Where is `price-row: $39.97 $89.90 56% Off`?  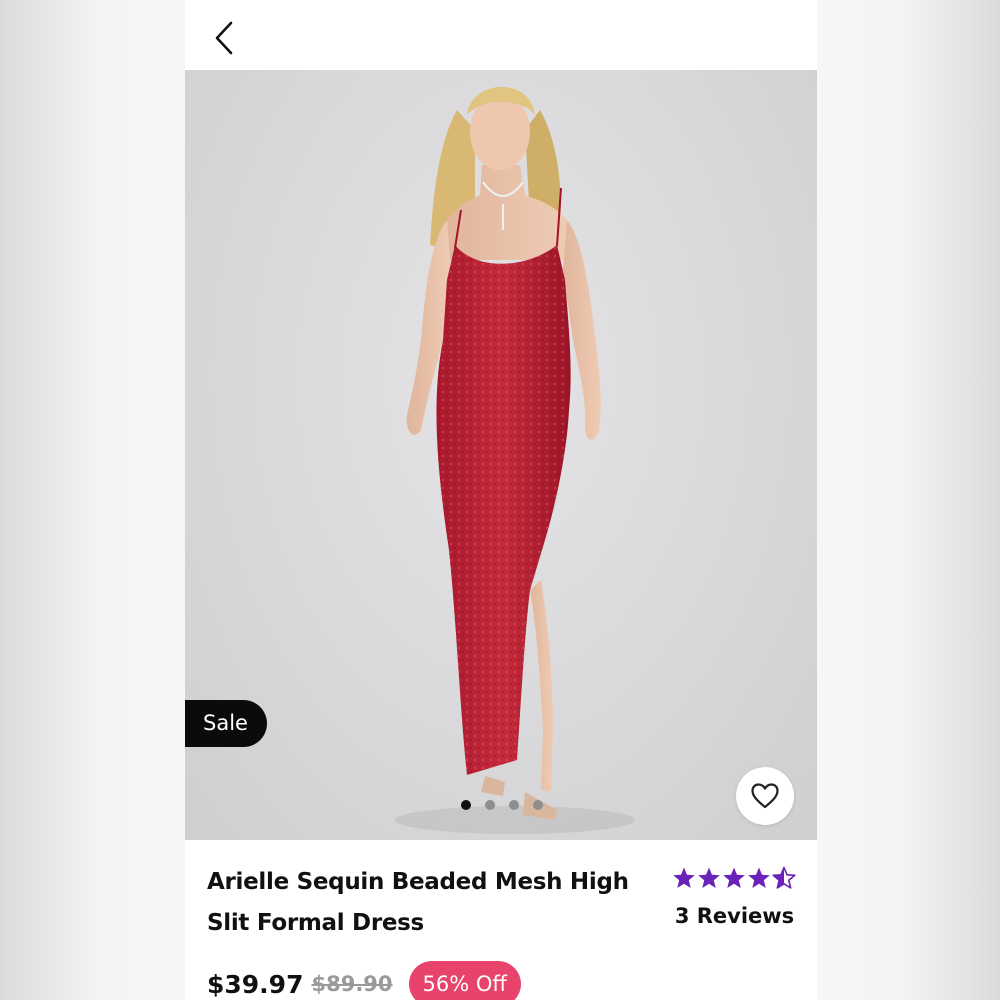
price-row: $39.97 $89.90 56% Off is located at coordinates (364, 980).